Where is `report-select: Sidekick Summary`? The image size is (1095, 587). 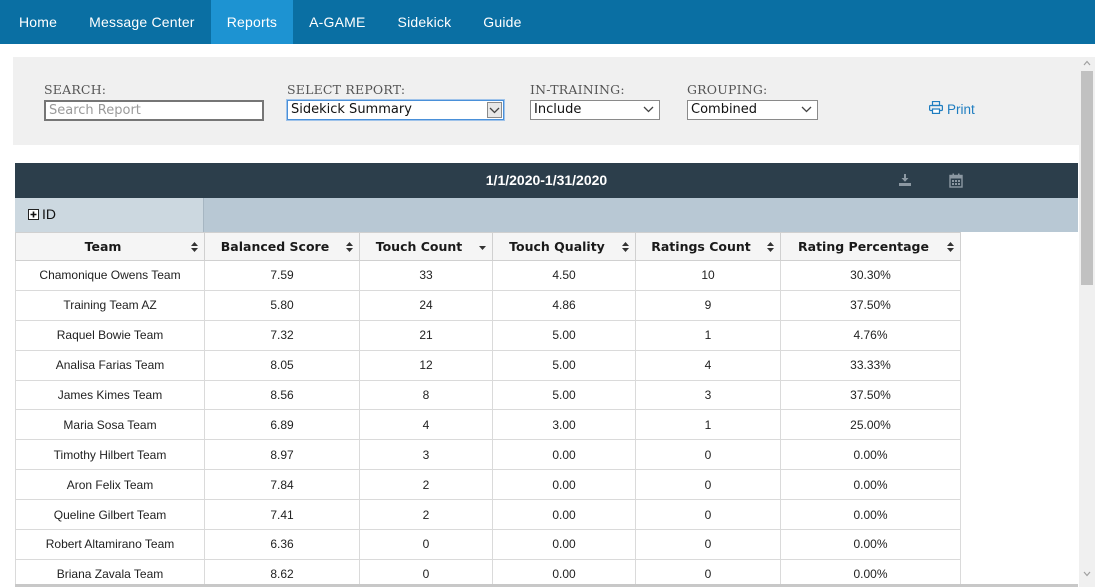 report-select: Sidekick Summary is located at coordinates (395, 110).